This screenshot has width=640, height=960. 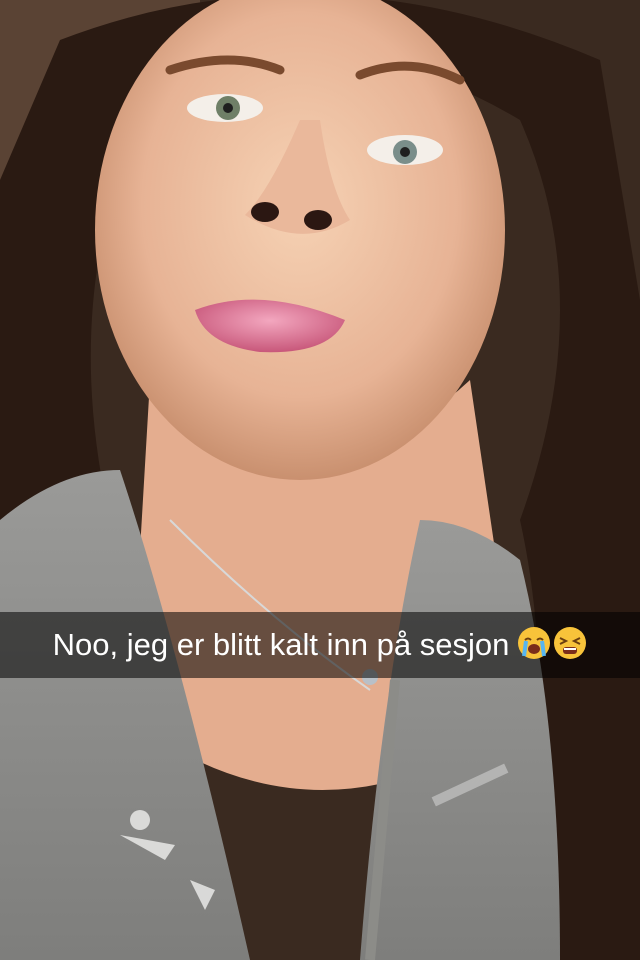 What do you see at coordinates (570, 645) in the screenshot?
I see `tired-face-icon` at bounding box center [570, 645].